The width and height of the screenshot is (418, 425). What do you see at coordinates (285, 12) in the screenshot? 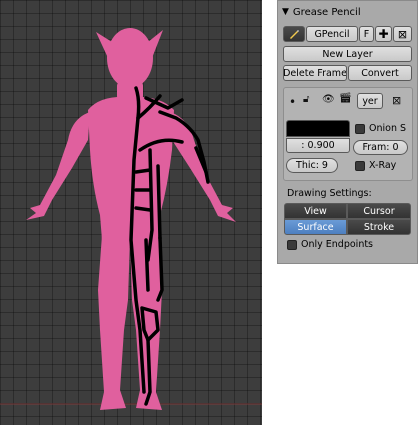
I see `triangle-down-icon: ▼` at bounding box center [285, 12].